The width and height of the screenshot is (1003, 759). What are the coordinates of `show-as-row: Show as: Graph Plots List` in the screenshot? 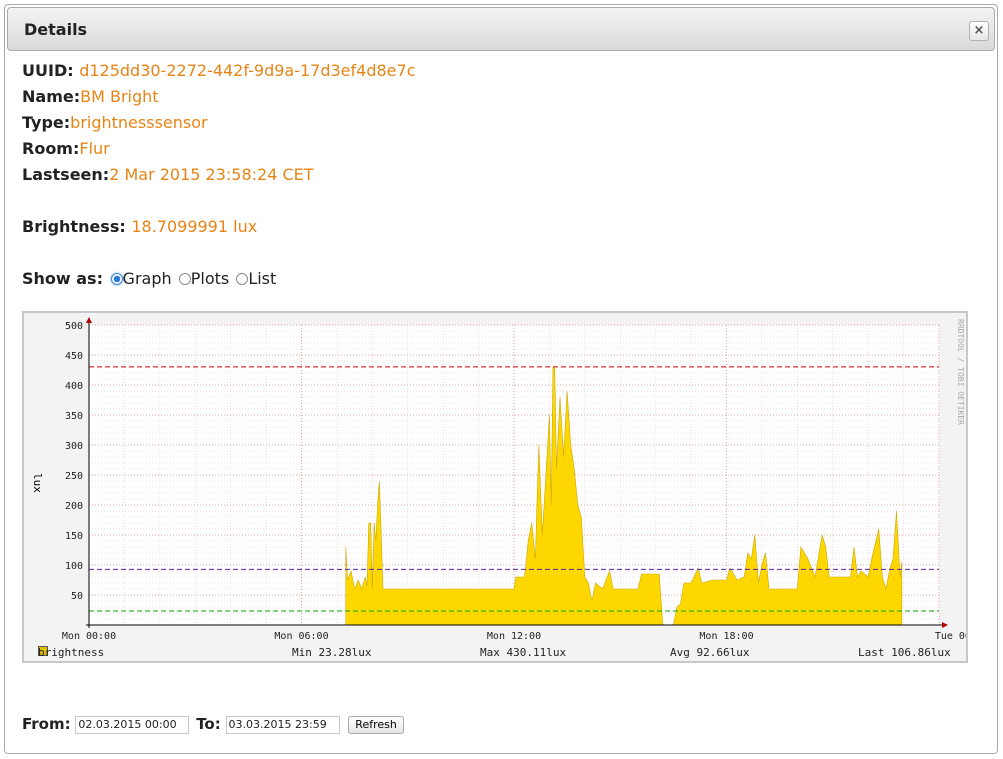 It's located at (149, 278).